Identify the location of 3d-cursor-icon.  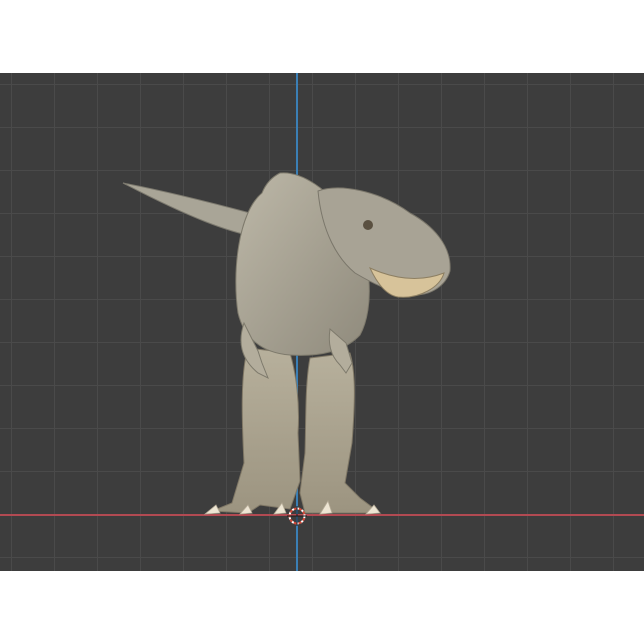
(297, 516).